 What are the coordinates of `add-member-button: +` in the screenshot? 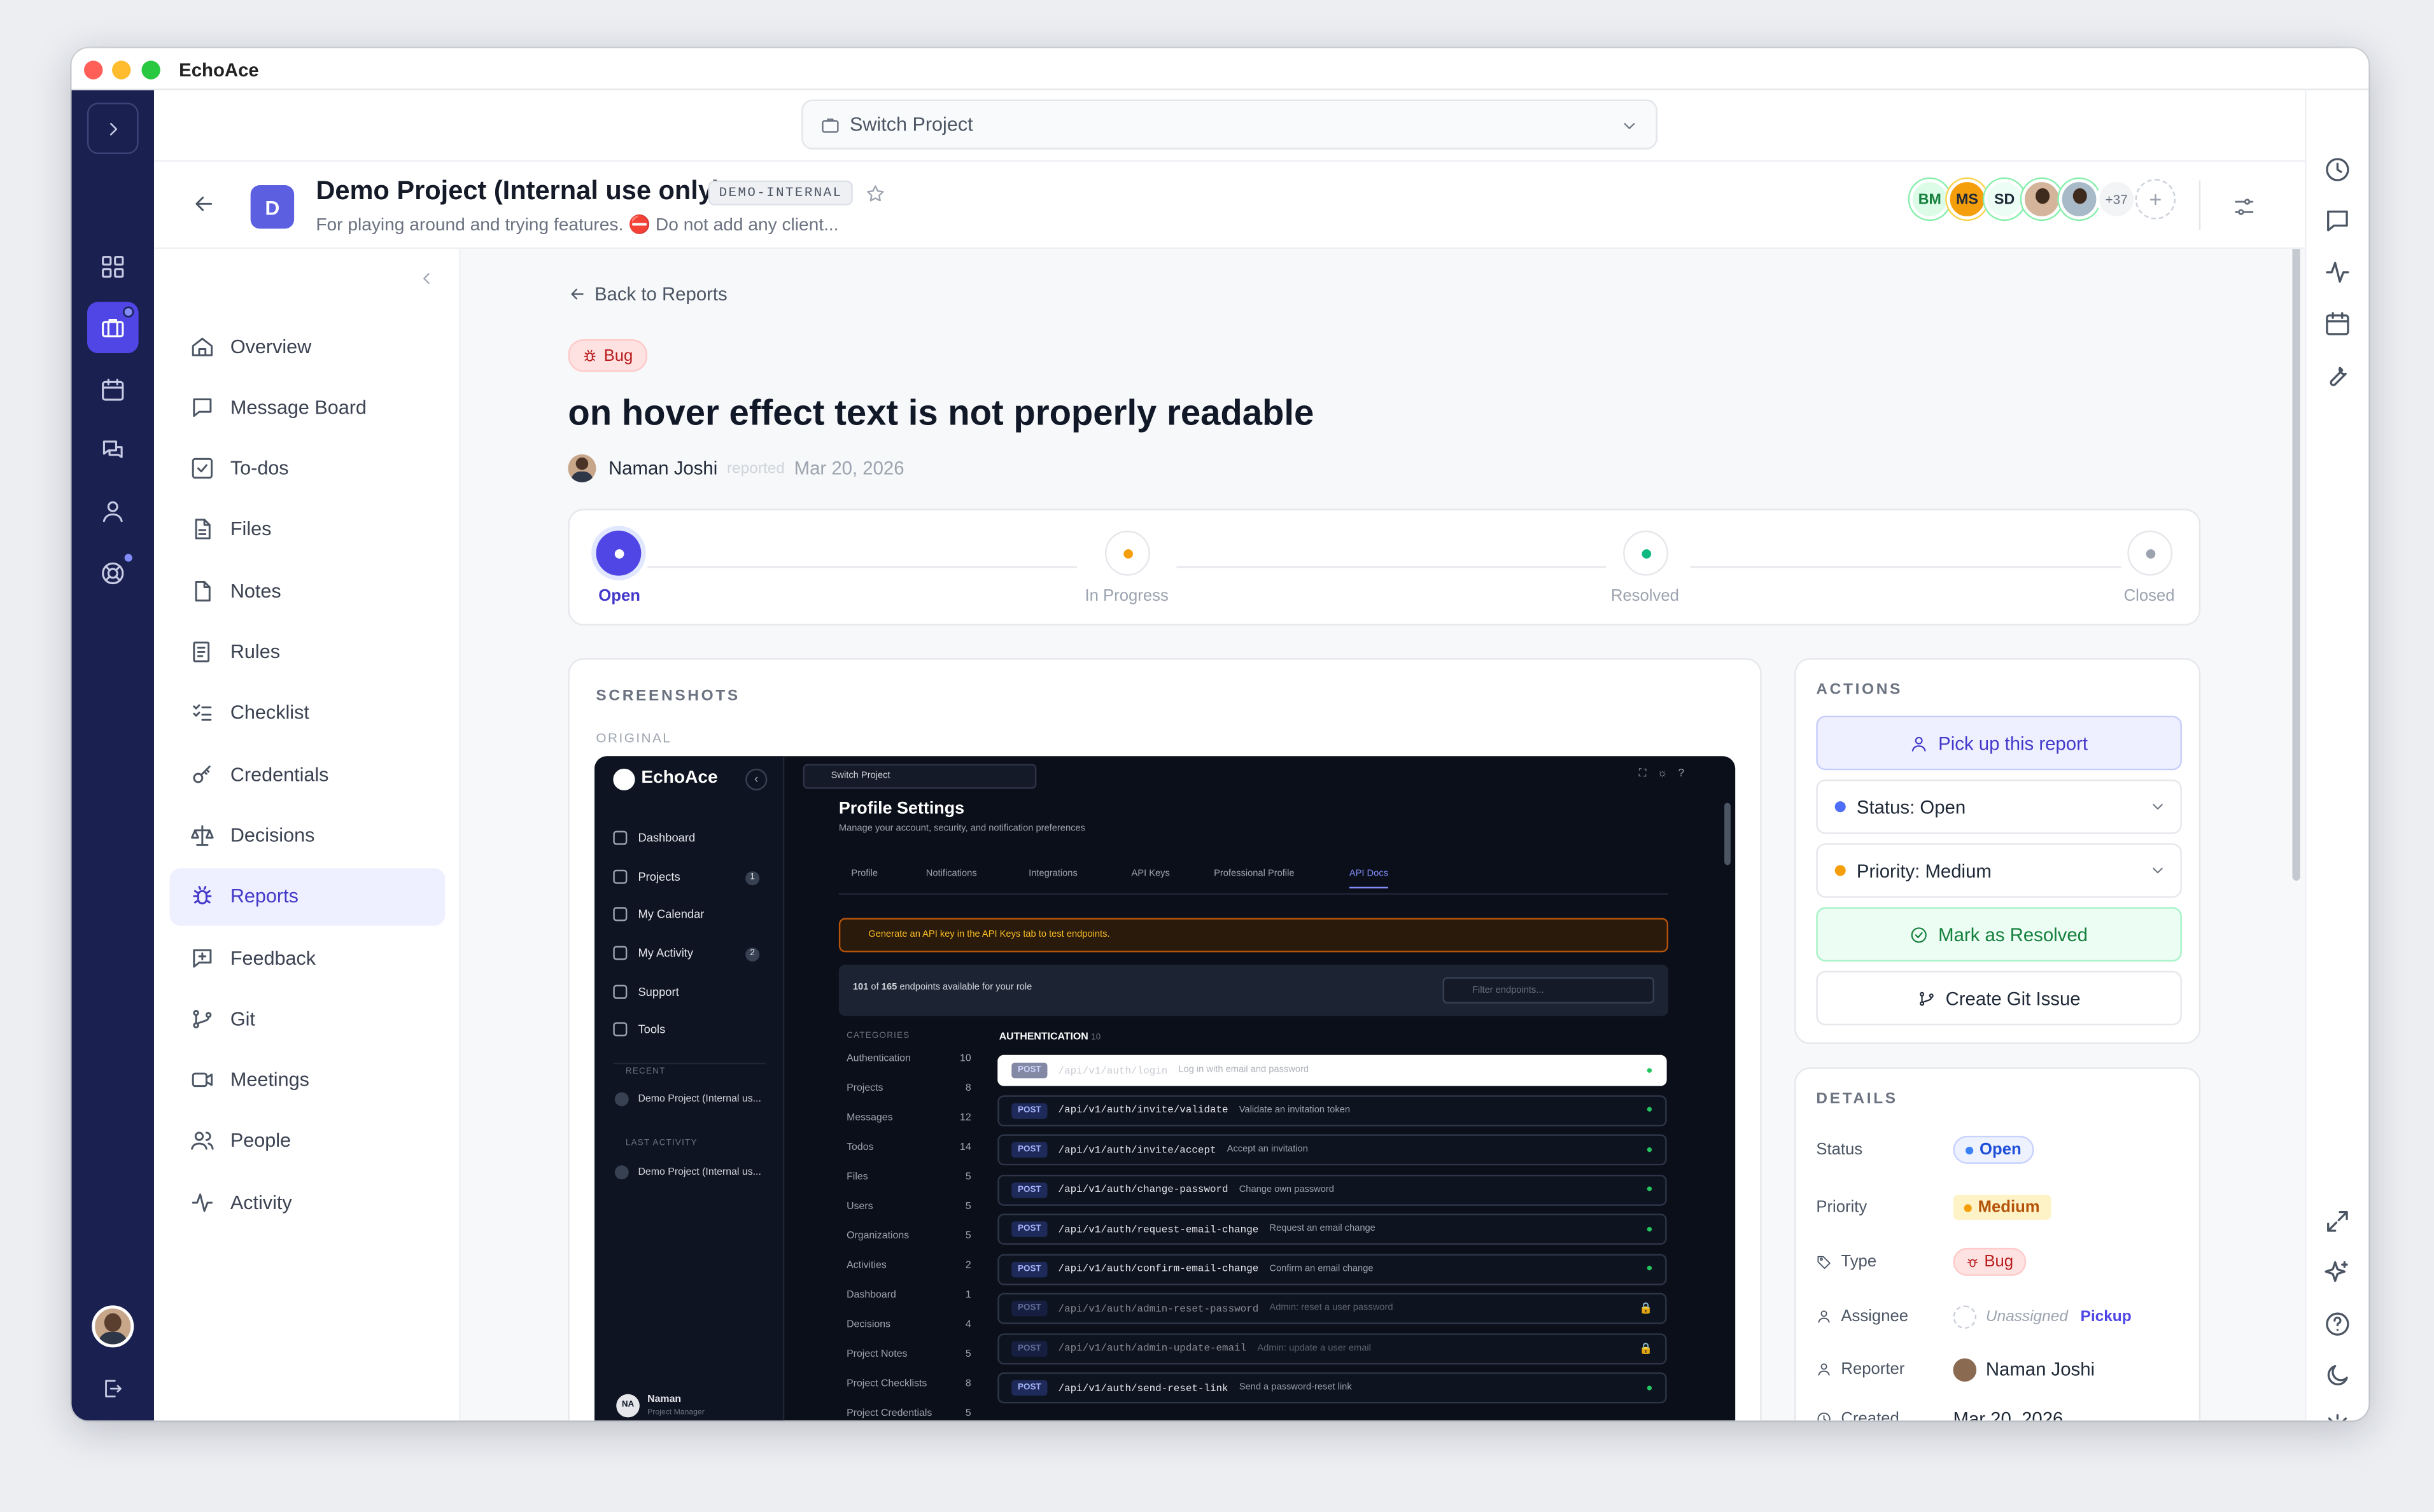 It's located at (2155, 199).